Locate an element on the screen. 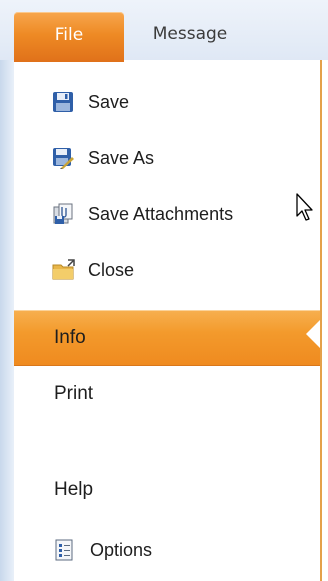 This screenshot has width=328, height=581. options-icon is located at coordinates (64, 550).